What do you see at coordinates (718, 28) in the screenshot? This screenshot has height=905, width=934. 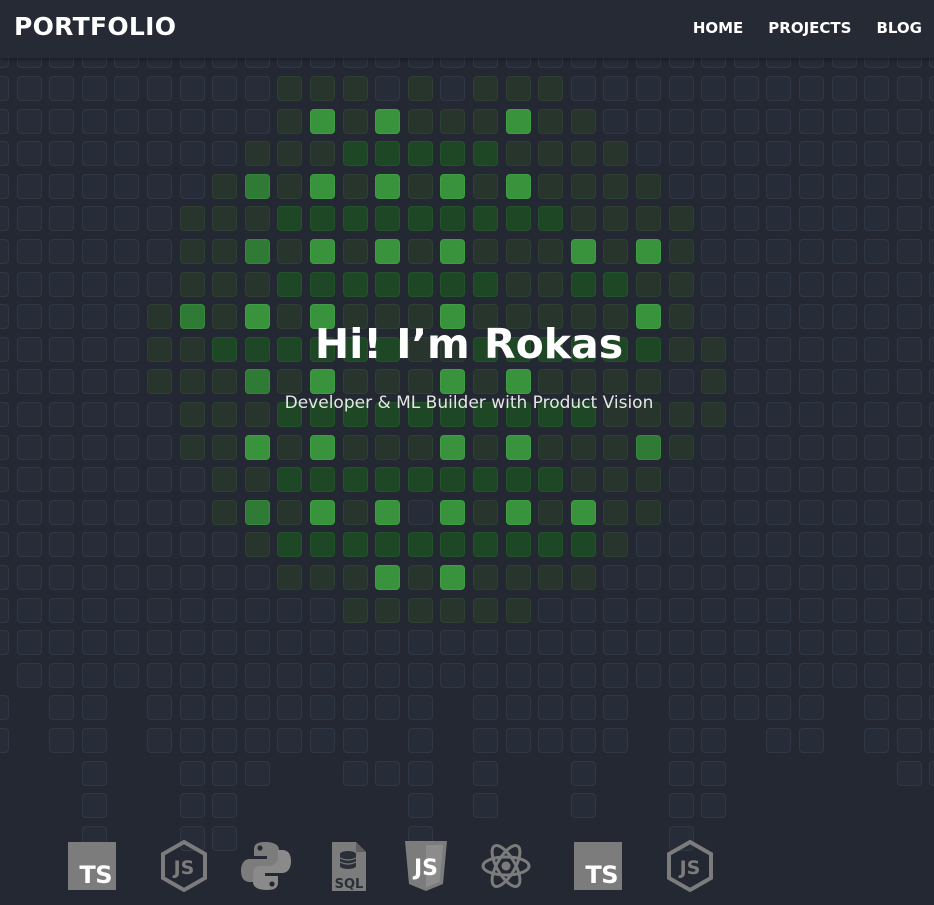 I see `nav-link-home: HOME` at bounding box center [718, 28].